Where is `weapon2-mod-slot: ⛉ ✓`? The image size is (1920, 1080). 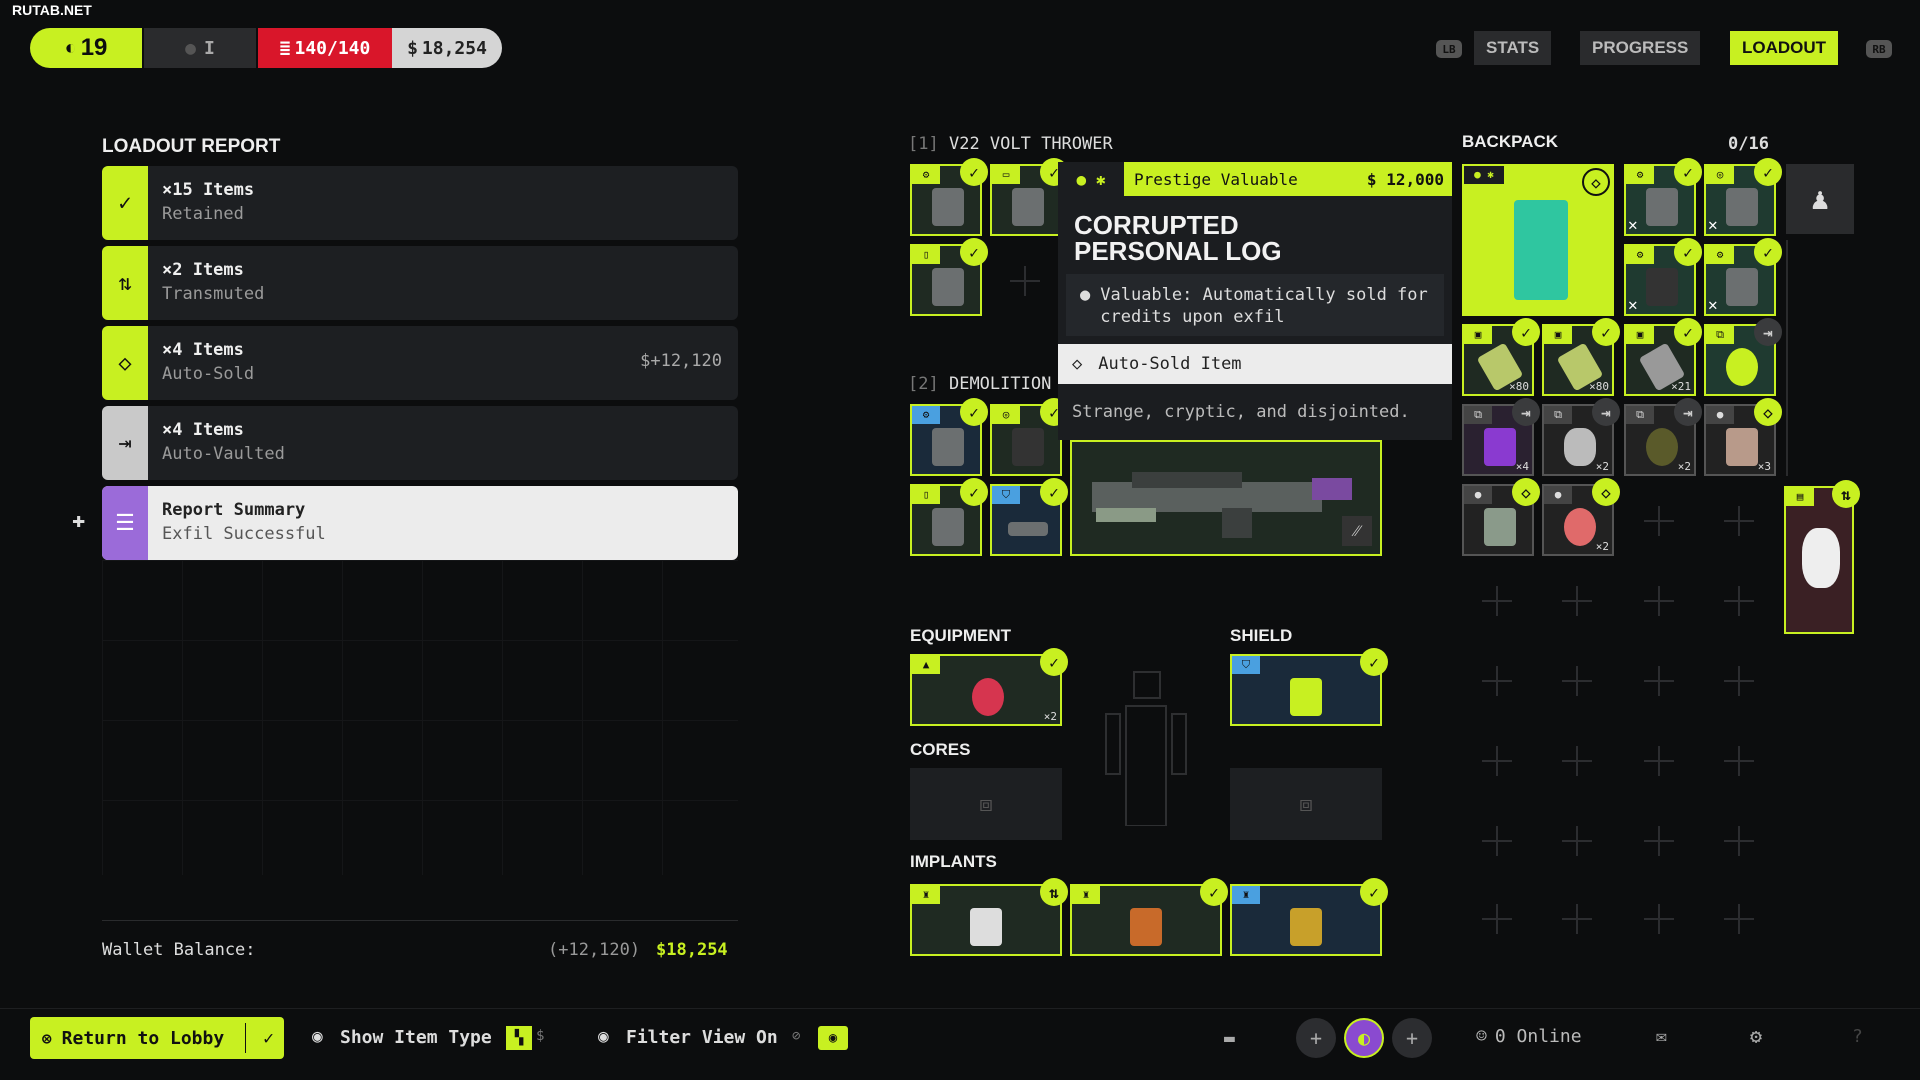
weapon2-mod-slot: ⛉ ✓ is located at coordinates (1029, 517).